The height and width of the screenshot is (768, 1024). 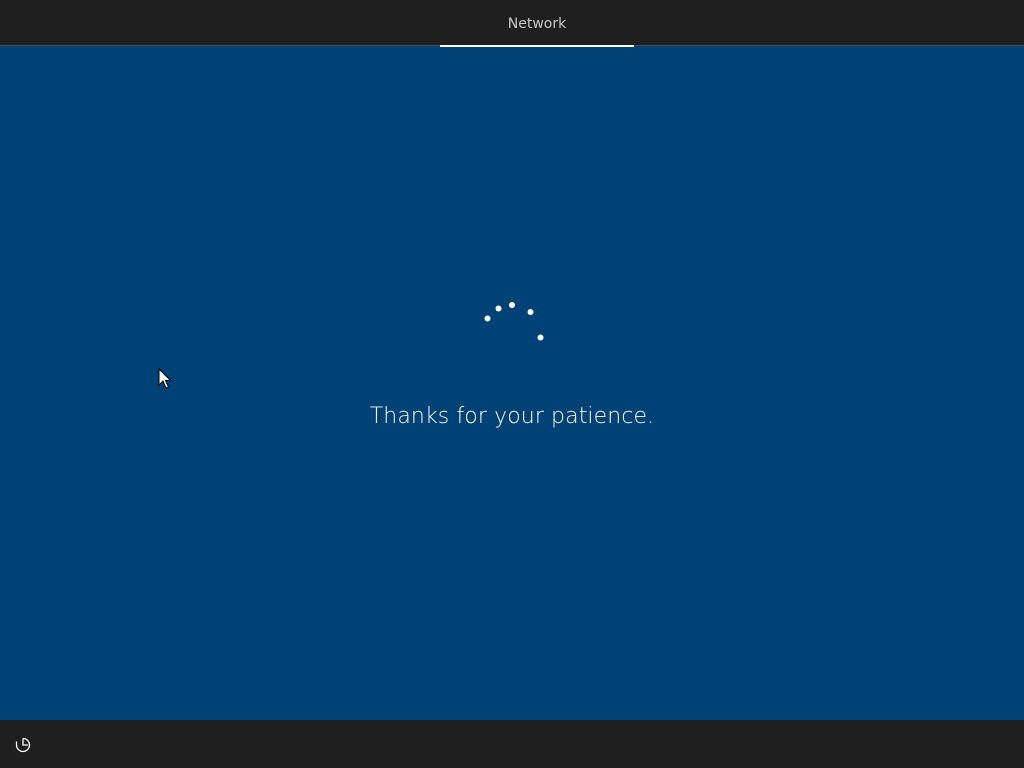 I want to click on top-step-bar: Network, so click(x=512, y=23).